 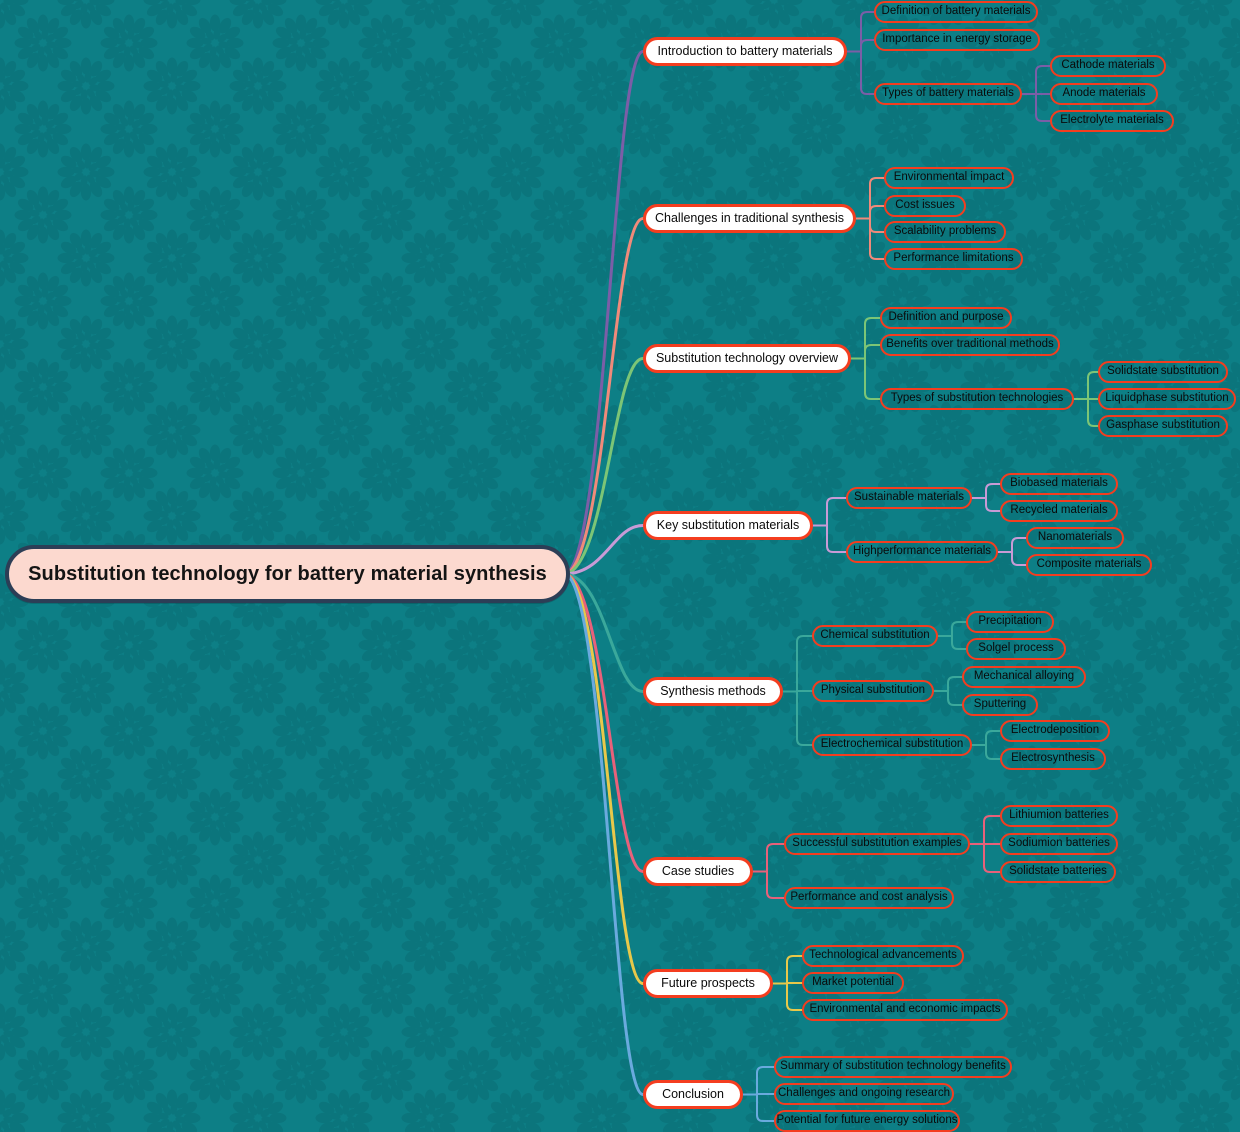 I want to click on node-market-potential-label: Market potential, so click(x=853, y=982).